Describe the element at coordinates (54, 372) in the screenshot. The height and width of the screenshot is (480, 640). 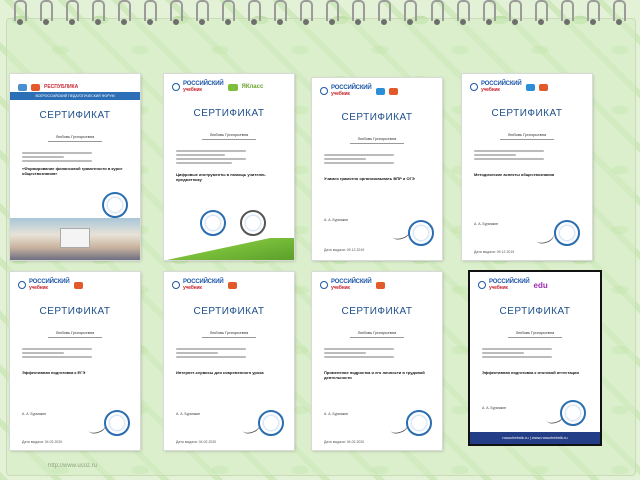
I see `certificate-topic: Эффективная подготовка к ЕГЭ` at that location.